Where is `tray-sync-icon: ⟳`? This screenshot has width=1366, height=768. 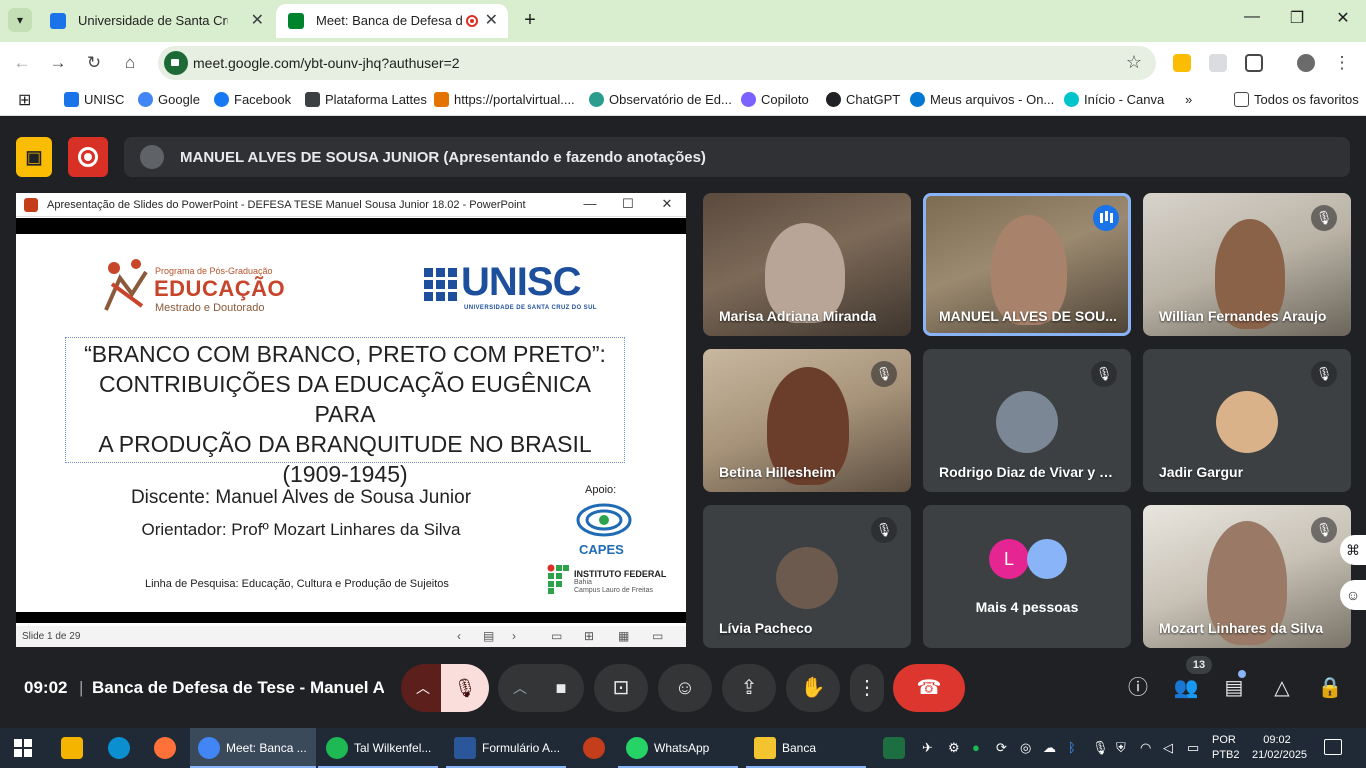 tray-sync-icon: ⟳ is located at coordinates (1001, 748).